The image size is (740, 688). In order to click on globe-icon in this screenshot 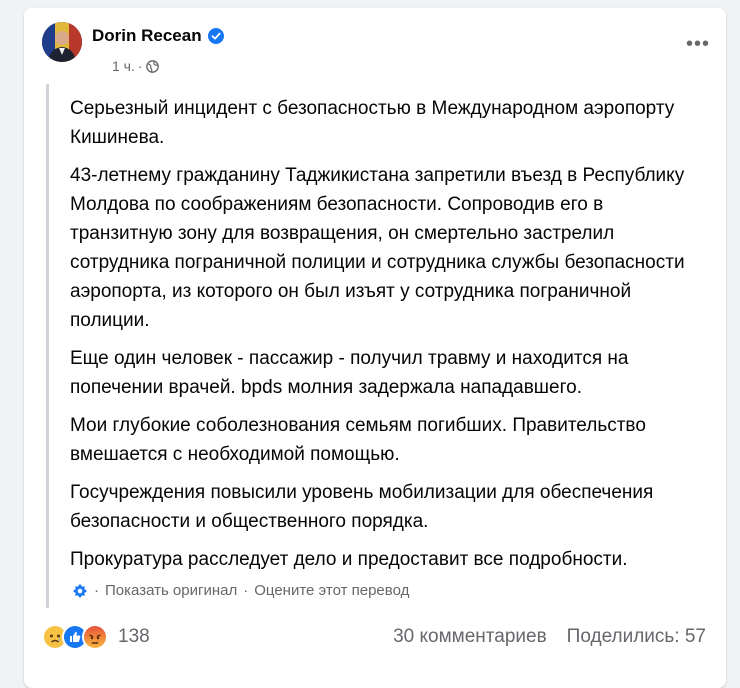, I will do `click(152, 66)`.